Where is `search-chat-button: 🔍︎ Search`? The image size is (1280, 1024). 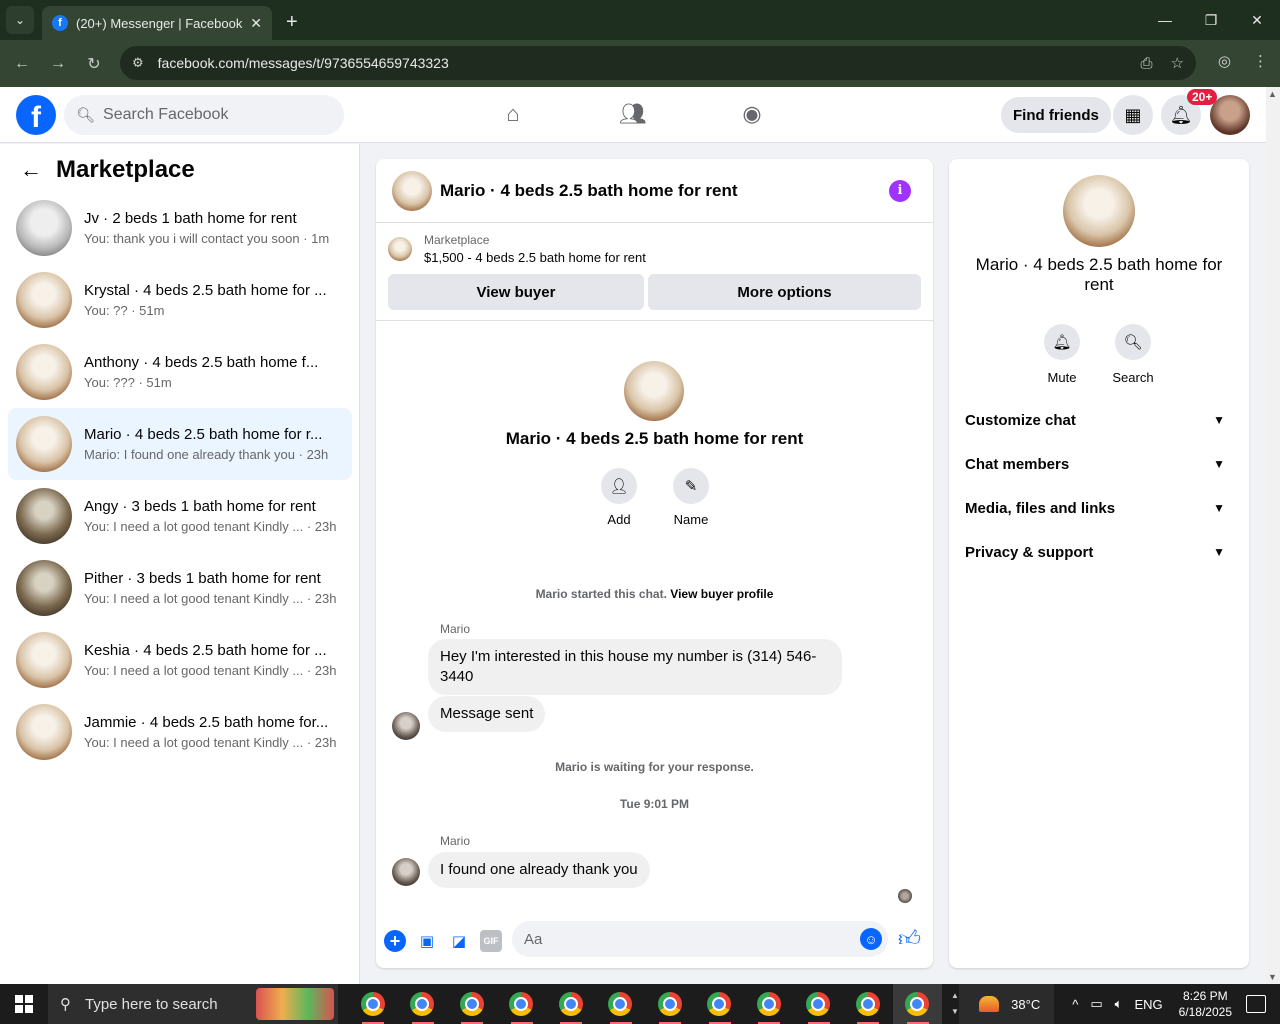 search-chat-button: 🔍︎ Search is located at coordinates (1133, 354).